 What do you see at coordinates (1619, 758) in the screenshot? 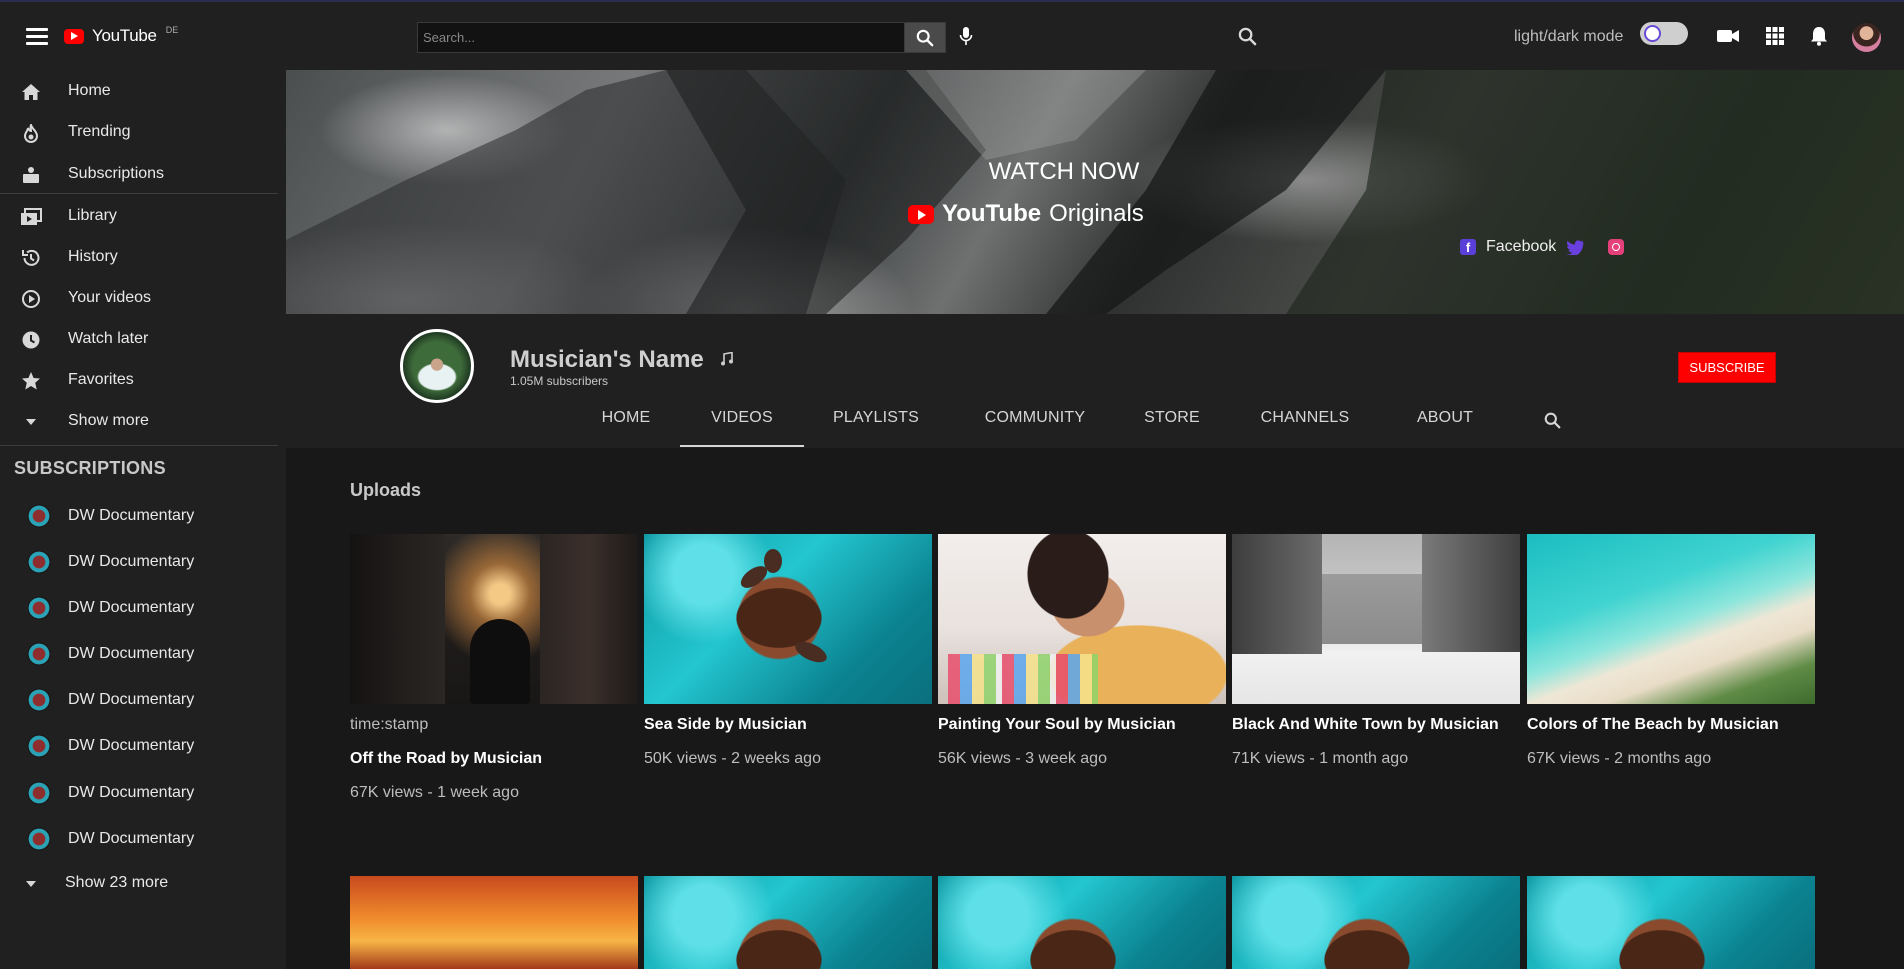
I see `video-meta: 67K views - 2 months ago` at bounding box center [1619, 758].